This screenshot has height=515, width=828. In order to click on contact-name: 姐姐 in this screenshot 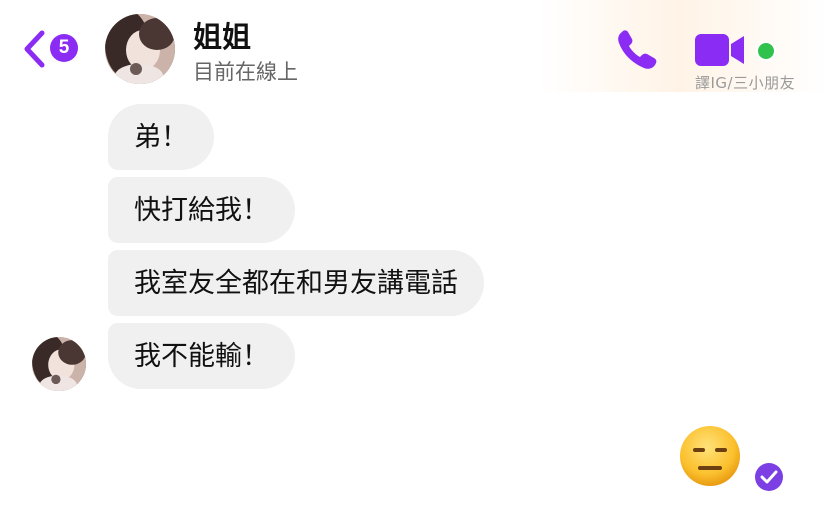, I will do `click(222, 37)`.